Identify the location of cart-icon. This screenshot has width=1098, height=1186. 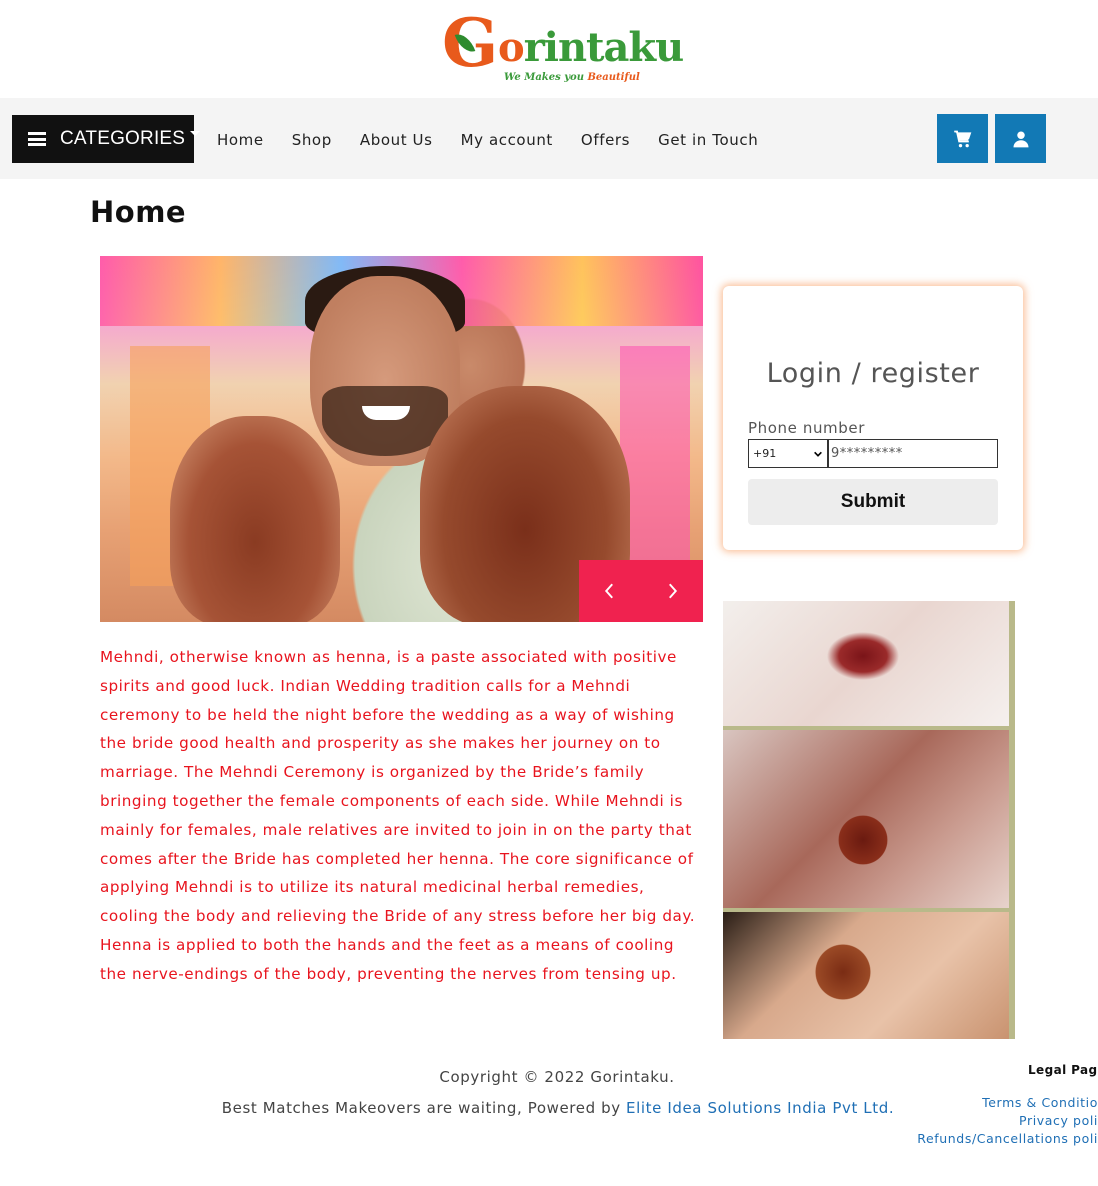
(962, 138).